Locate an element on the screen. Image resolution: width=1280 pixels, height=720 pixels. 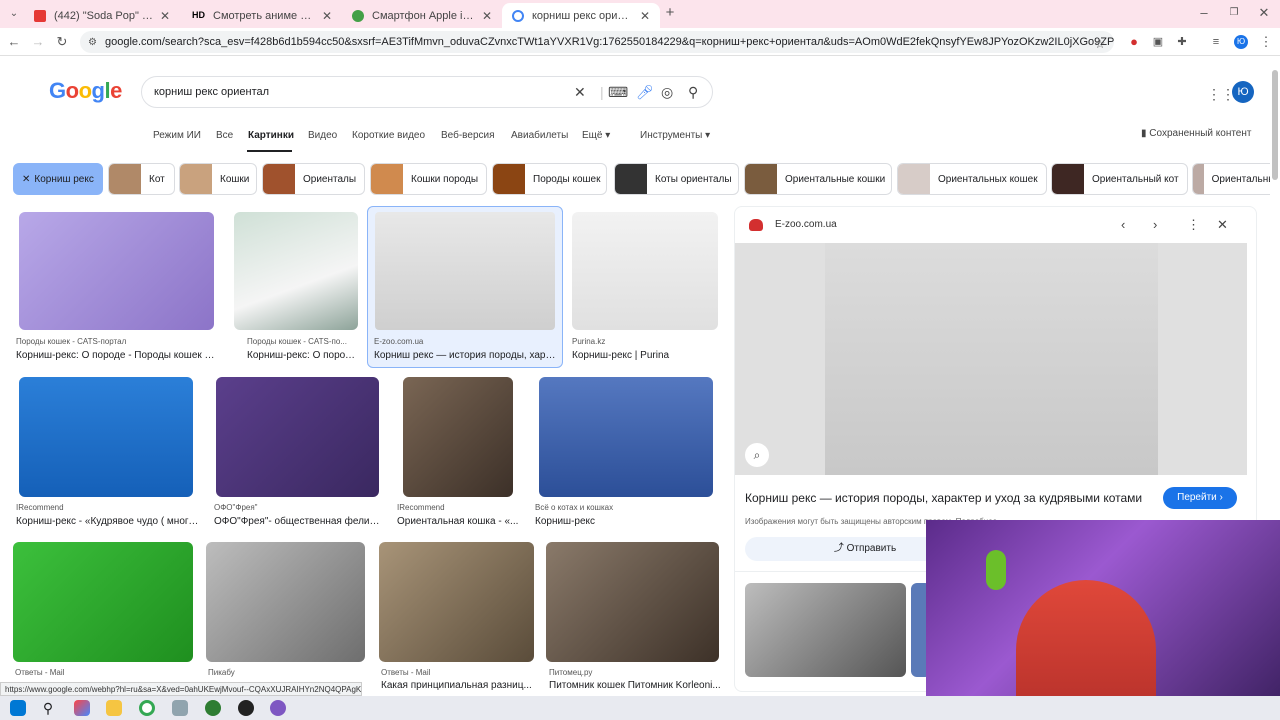
result-source: Всё о котах и кошках is located at coordinates (627, 507).